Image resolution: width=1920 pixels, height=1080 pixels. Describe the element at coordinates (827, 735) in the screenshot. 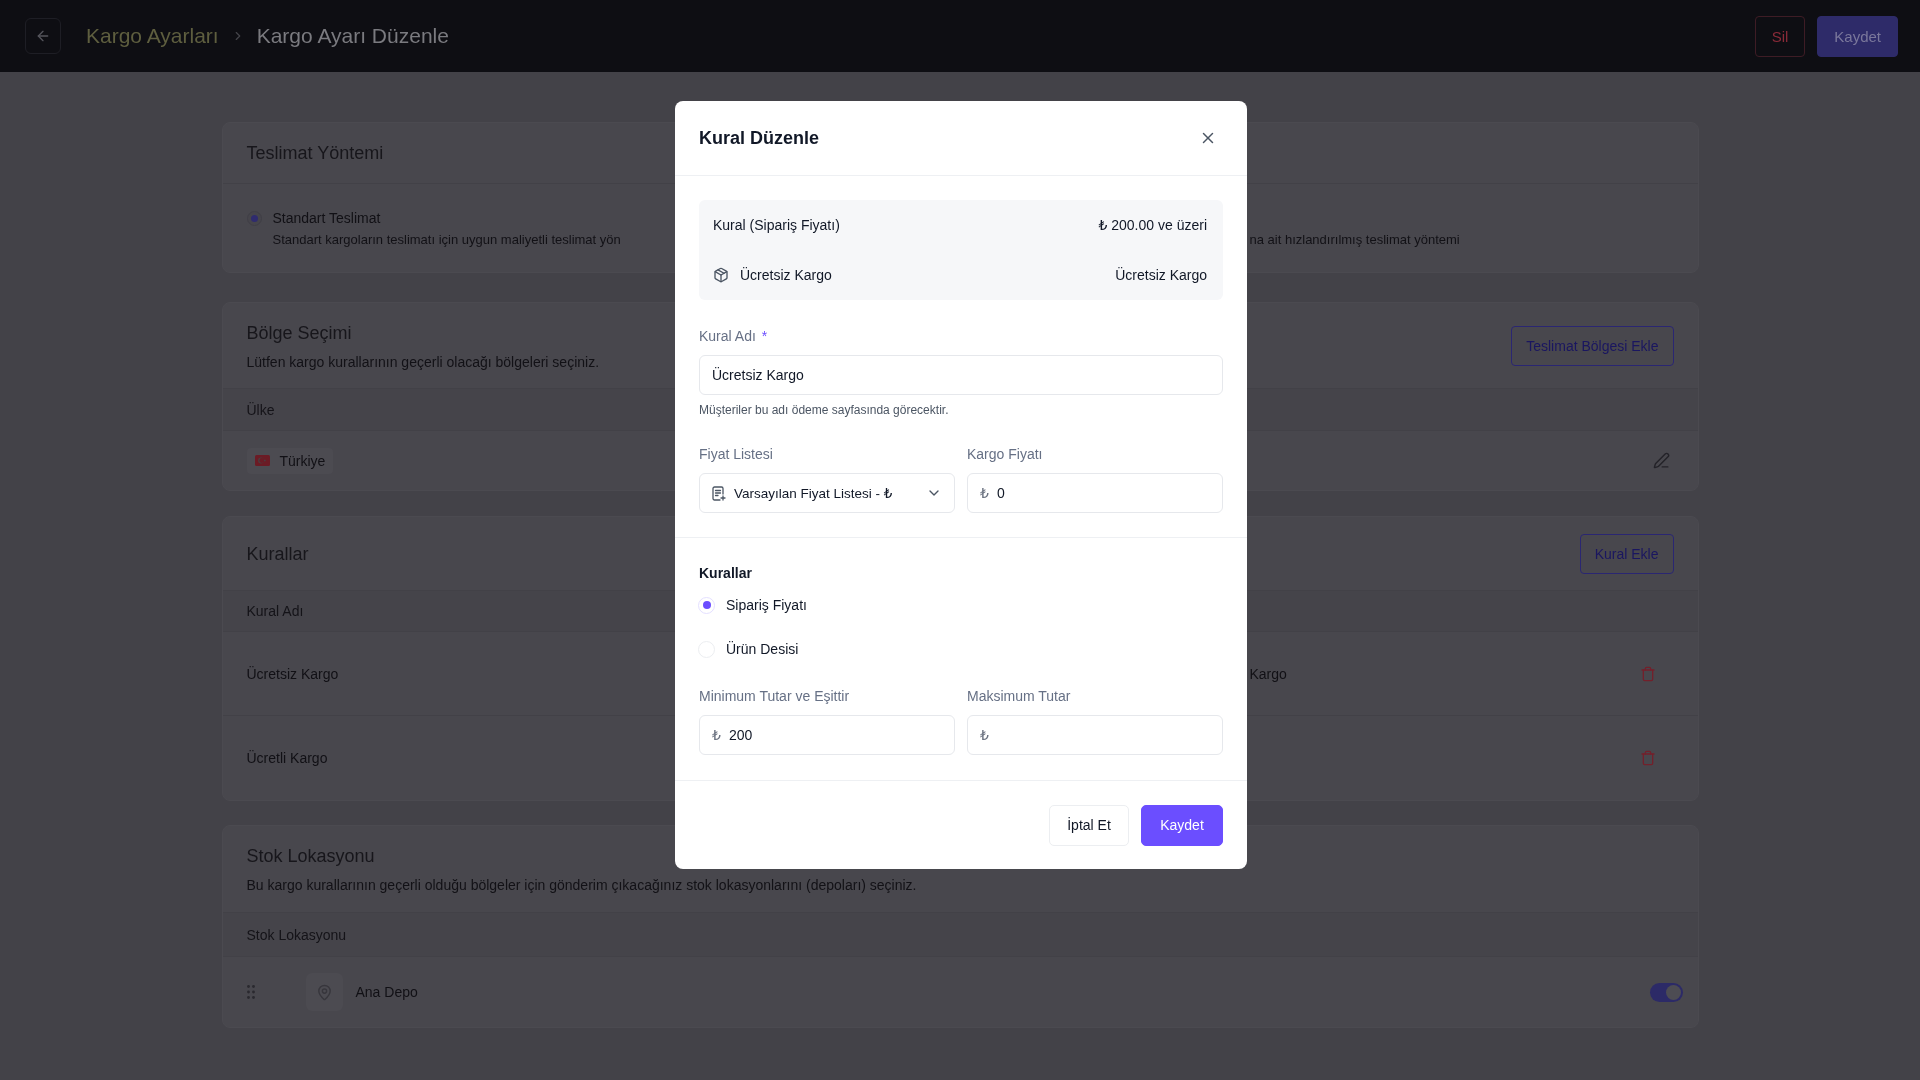

I see `input-field: ₺ 200` at that location.